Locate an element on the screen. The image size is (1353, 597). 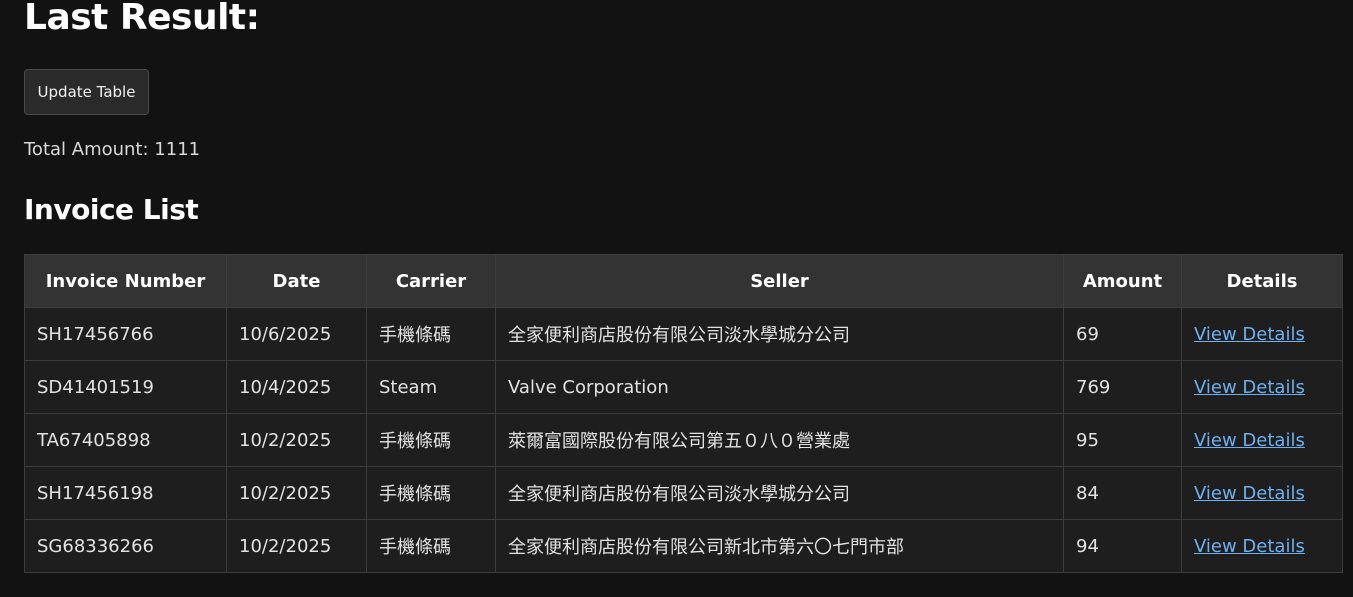
last-result-title: Last Result: is located at coordinates (142, 19).